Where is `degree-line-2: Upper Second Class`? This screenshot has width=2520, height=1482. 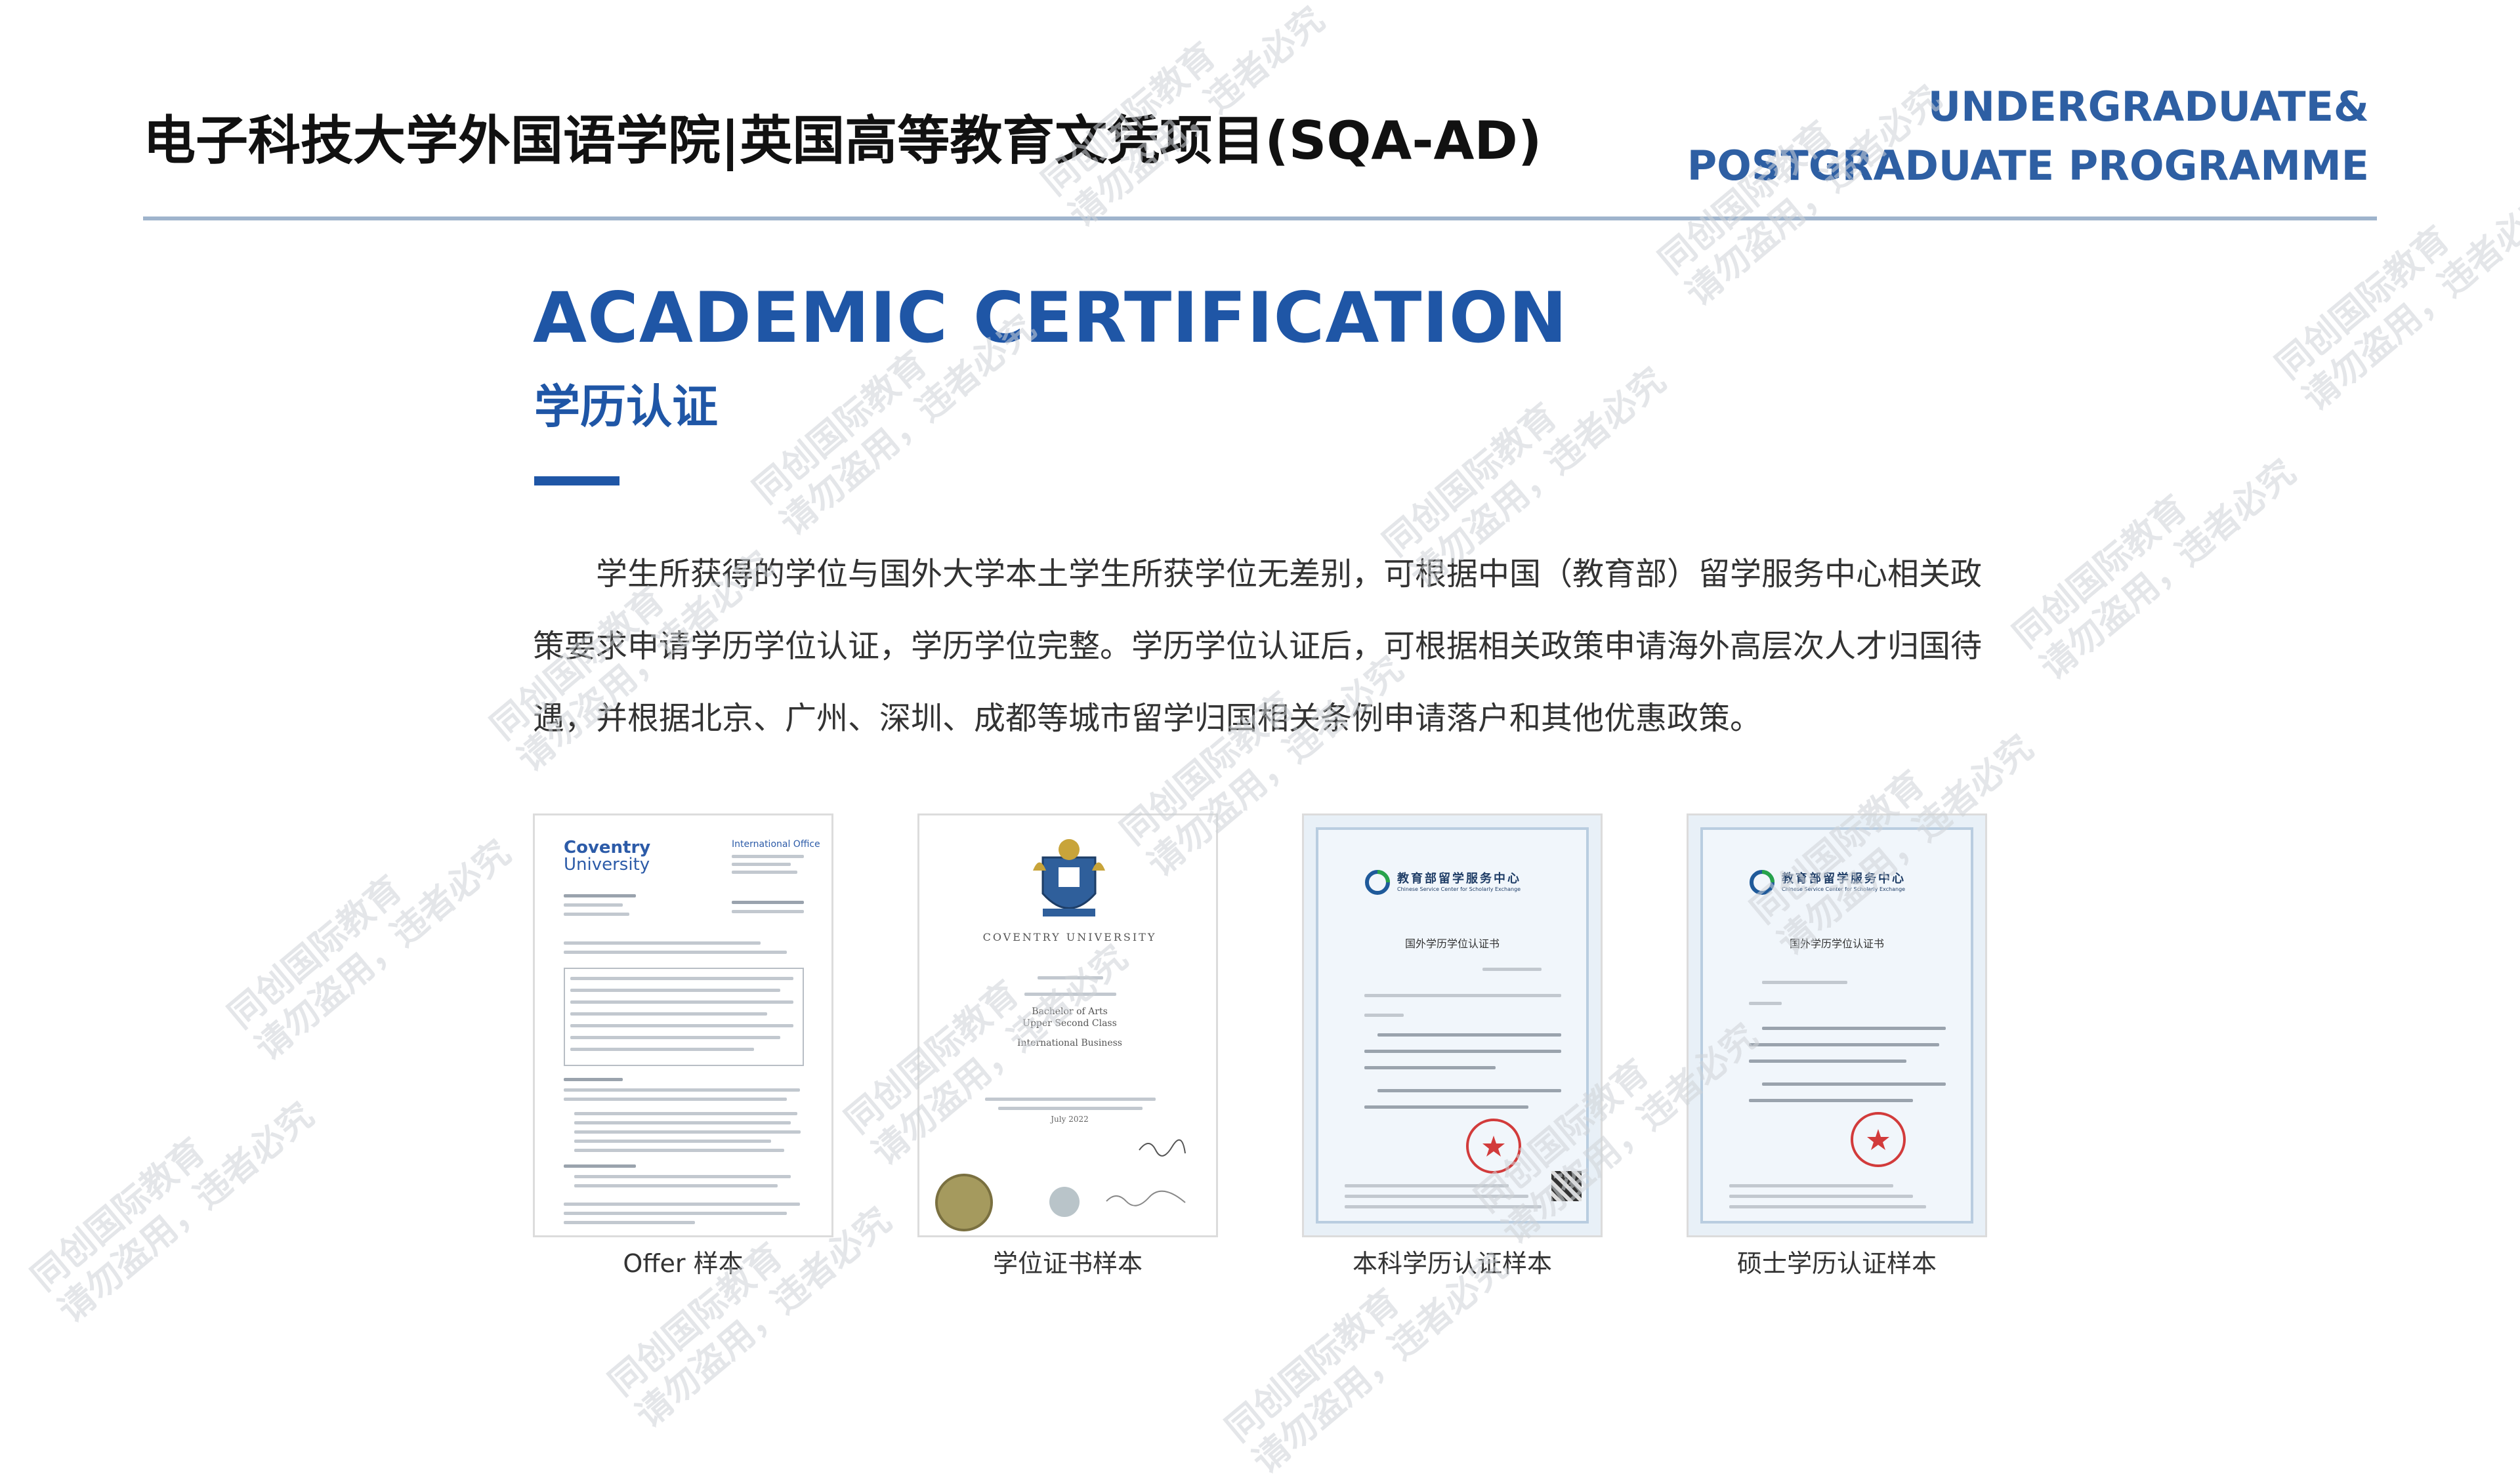 degree-line-2: Upper Second Class is located at coordinates (1069, 1023).